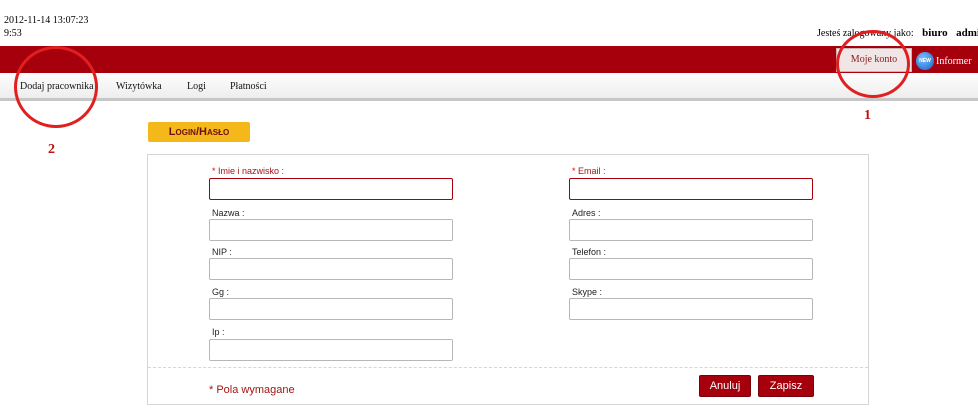  I want to click on save-button: Zapisz, so click(786, 386).